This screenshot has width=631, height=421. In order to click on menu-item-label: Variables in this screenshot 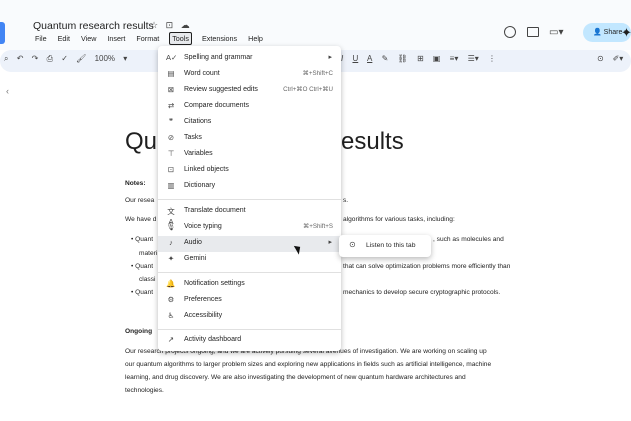, I will do `click(198, 153)`.